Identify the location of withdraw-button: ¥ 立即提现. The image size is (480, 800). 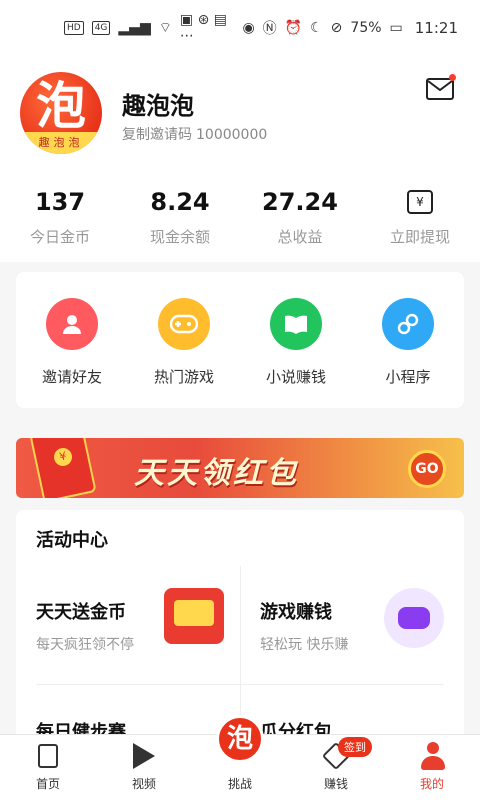
(420, 219).